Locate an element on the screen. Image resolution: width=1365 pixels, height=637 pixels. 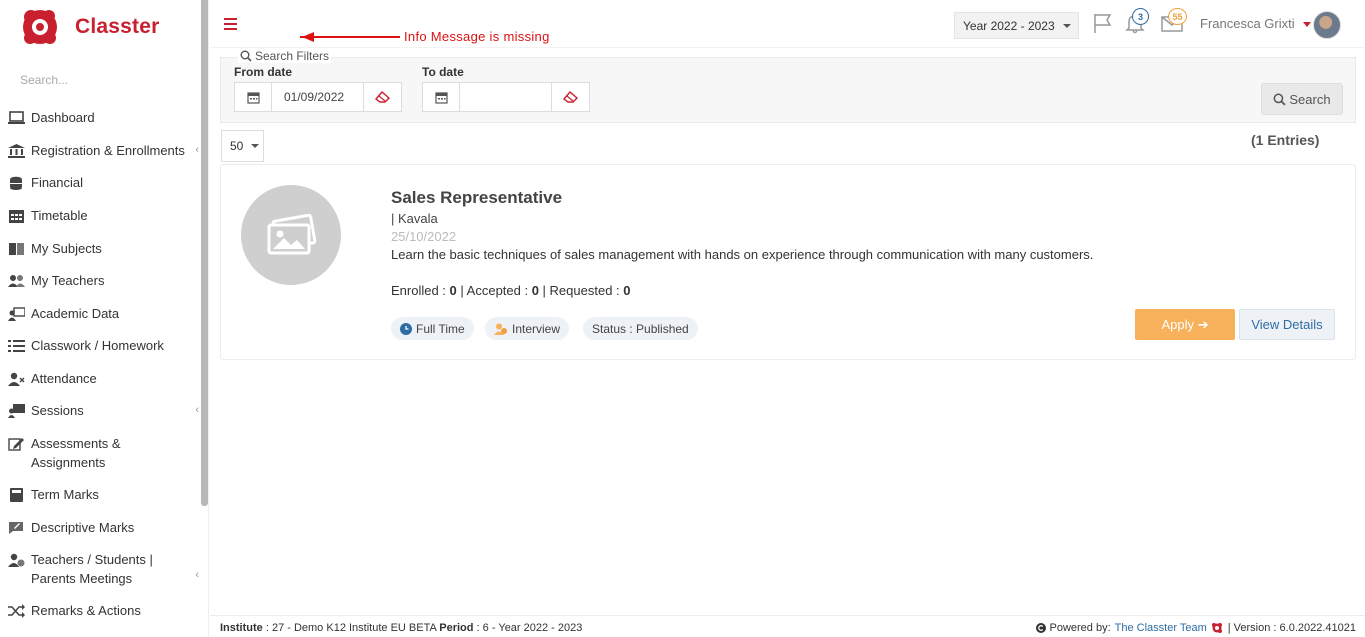
user-menu-caret-icon is located at coordinates (1307, 24).